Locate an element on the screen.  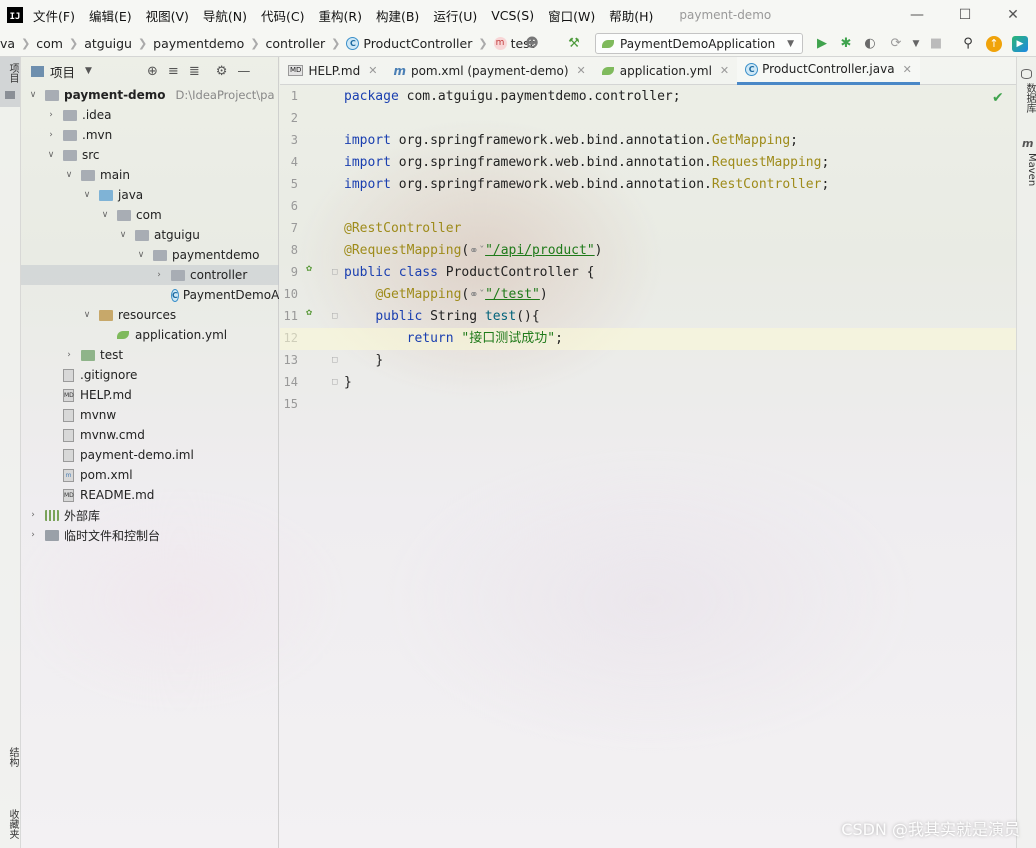
tree-item-mvnw: mvnw is located at coordinates (150, 415).